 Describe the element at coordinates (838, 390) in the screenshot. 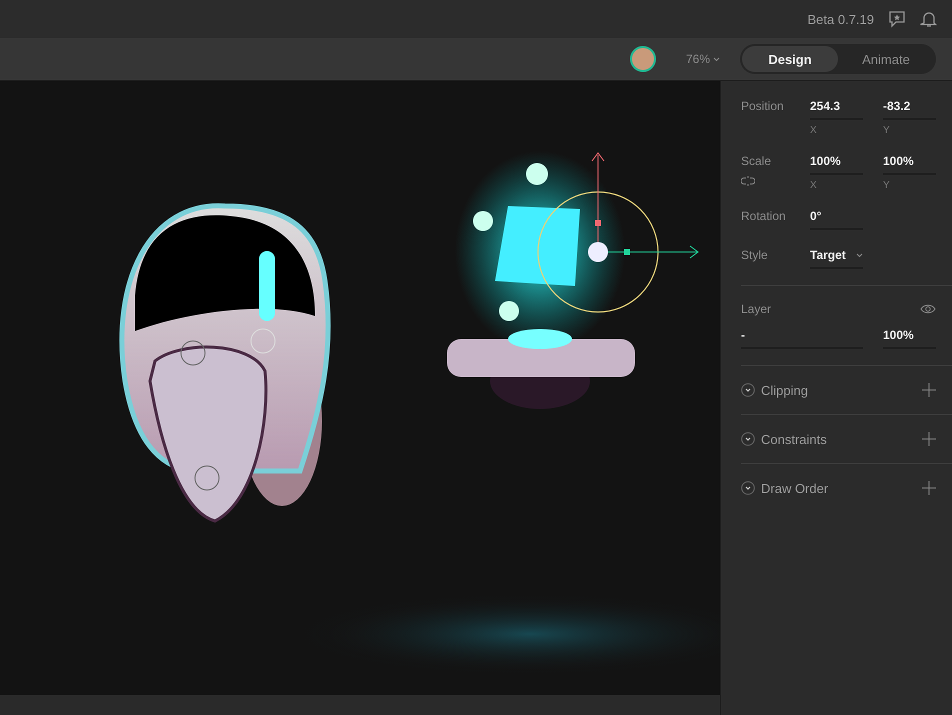

I see `section-title: Clipping` at that location.